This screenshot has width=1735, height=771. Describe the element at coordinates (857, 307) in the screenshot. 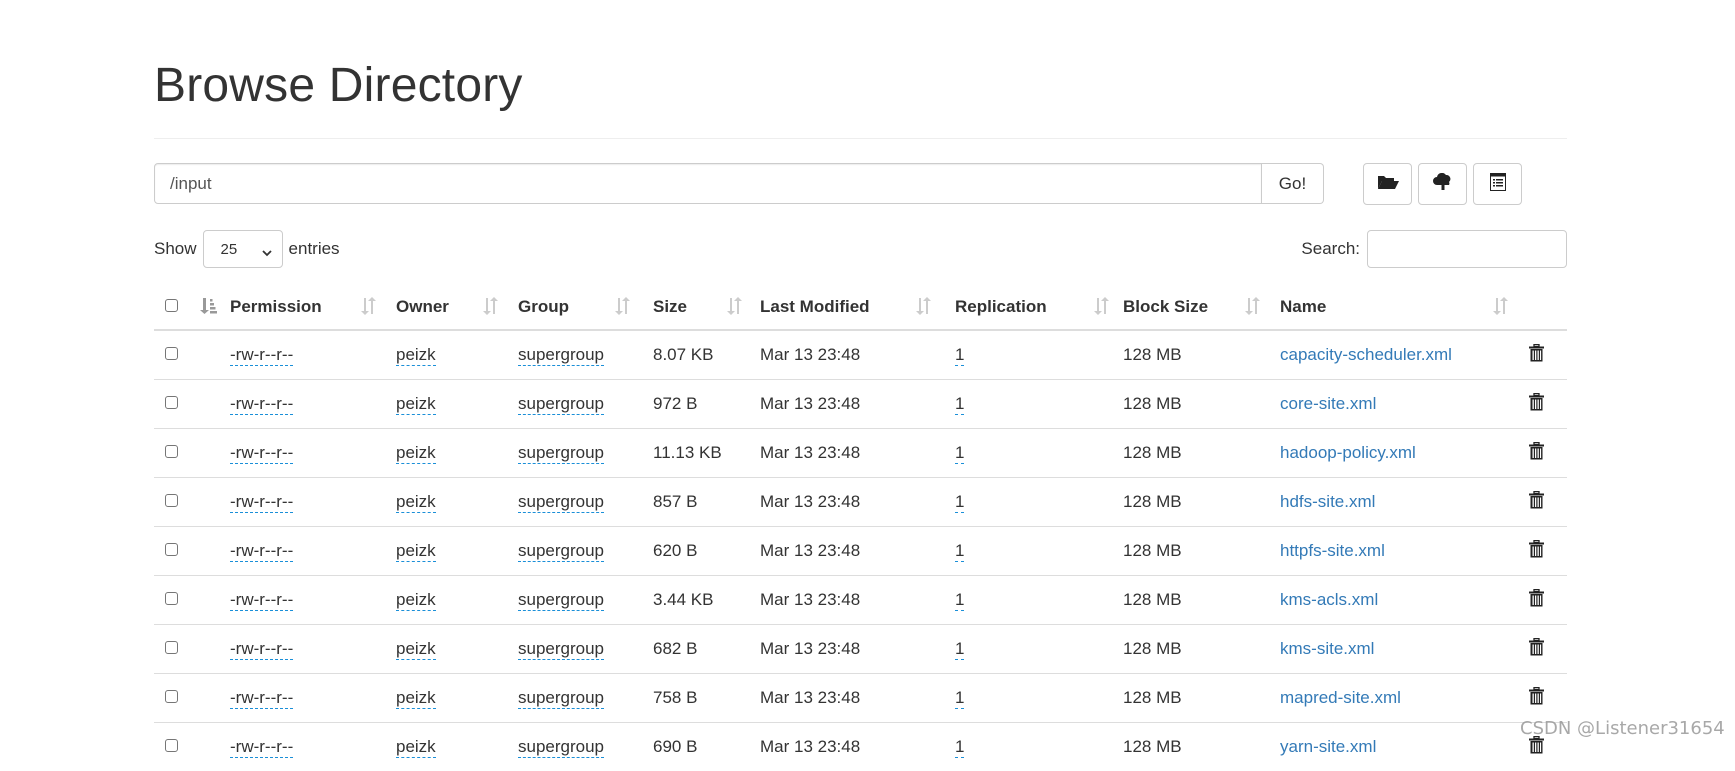

I see `column-header-last-modified: Last Modified` at that location.